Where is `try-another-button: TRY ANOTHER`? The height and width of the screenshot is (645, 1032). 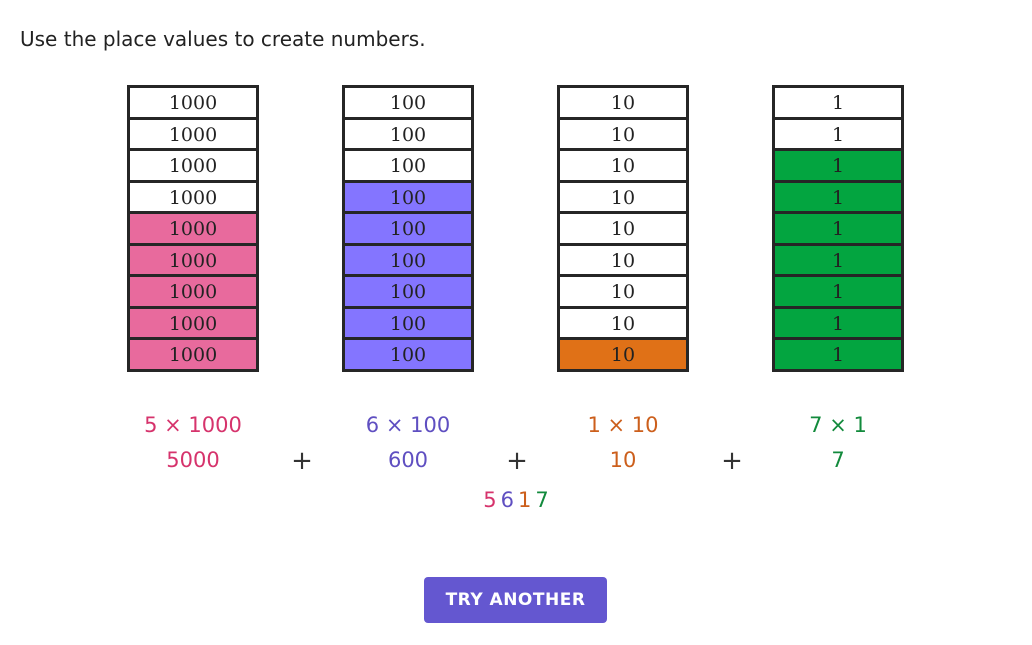
try-another-button: TRY ANOTHER is located at coordinates (515, 600).